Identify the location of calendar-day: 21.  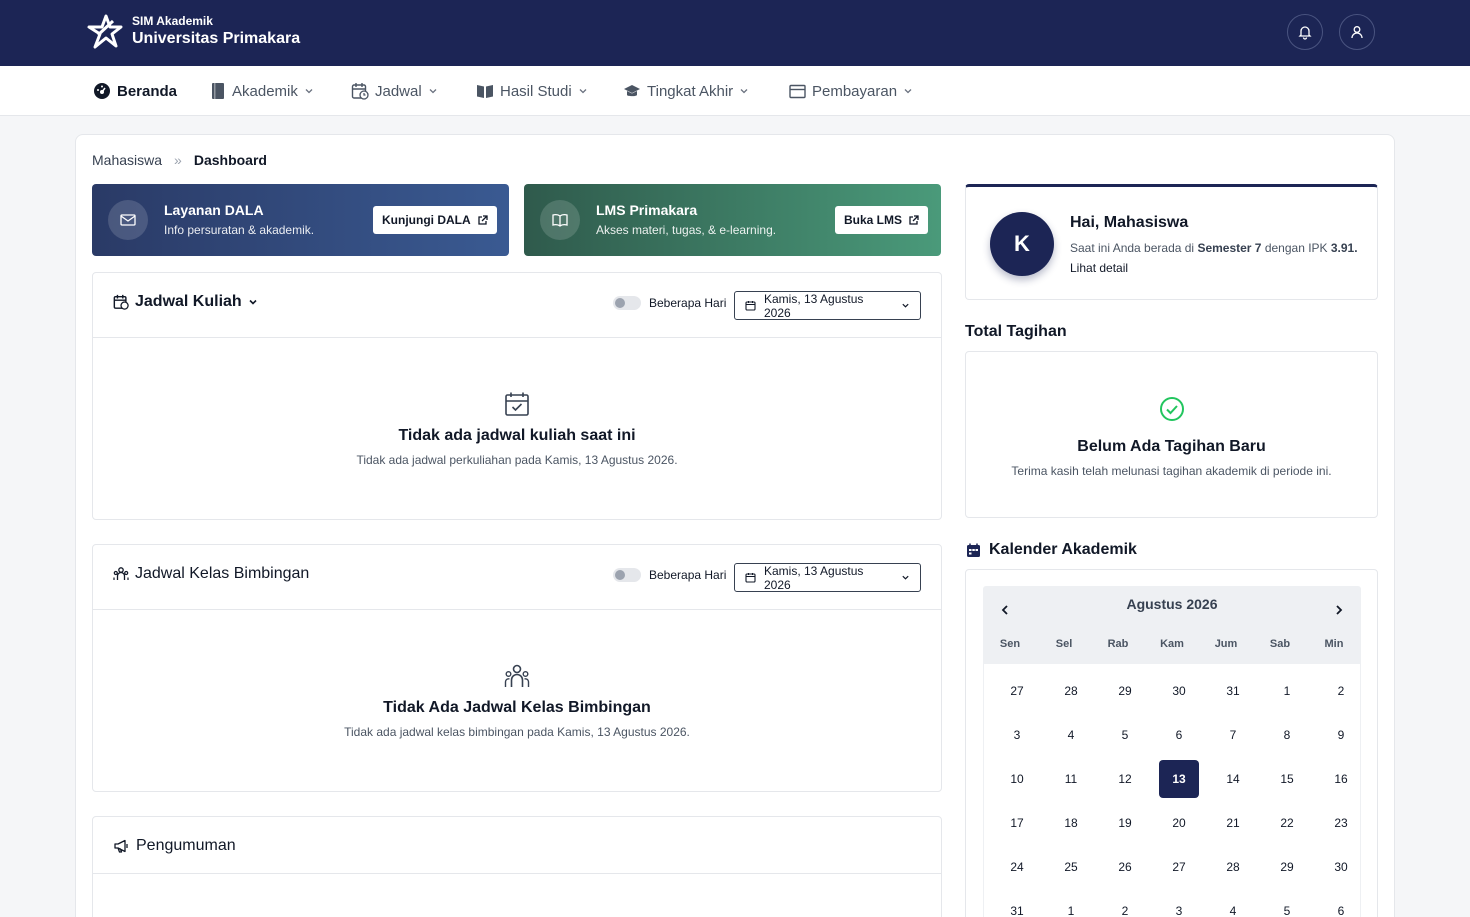
(1233, 823).